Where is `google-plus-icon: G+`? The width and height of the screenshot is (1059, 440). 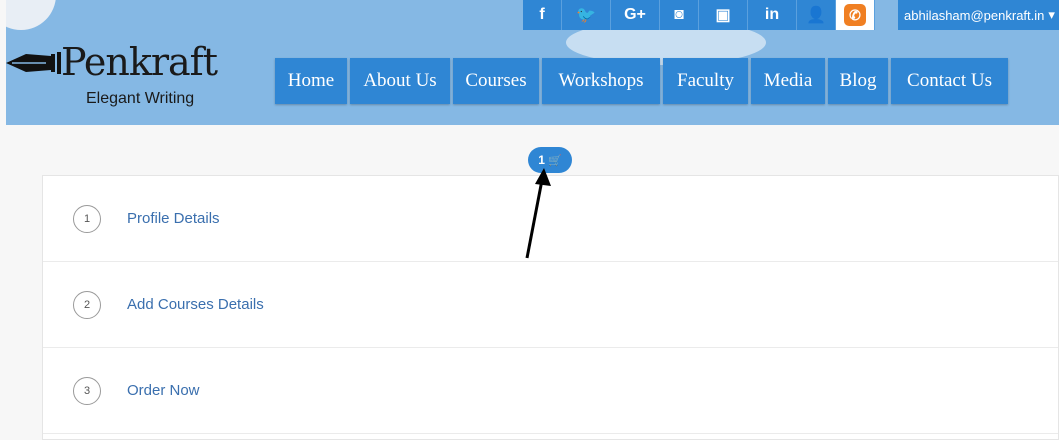
google-plus-icon: G+ is located at coordinates (635, 15).